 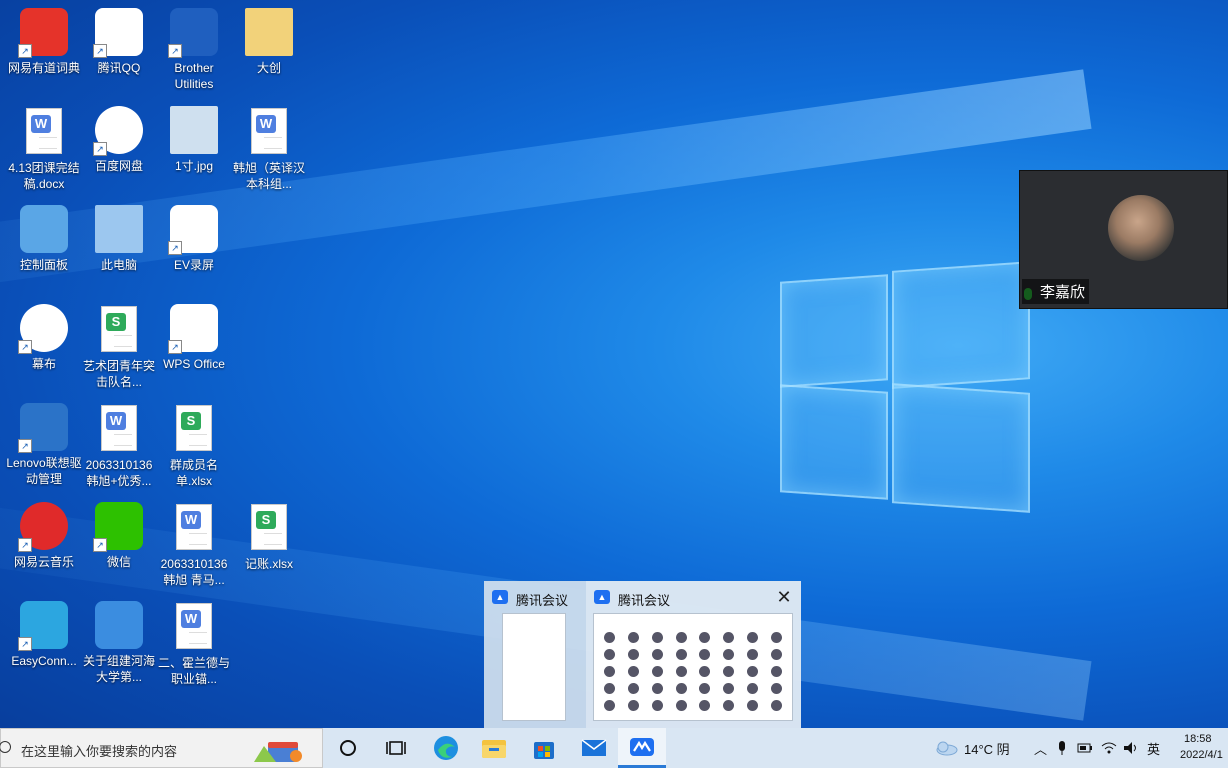 I want to click on battery-icon, so click(x=1085, y=748).